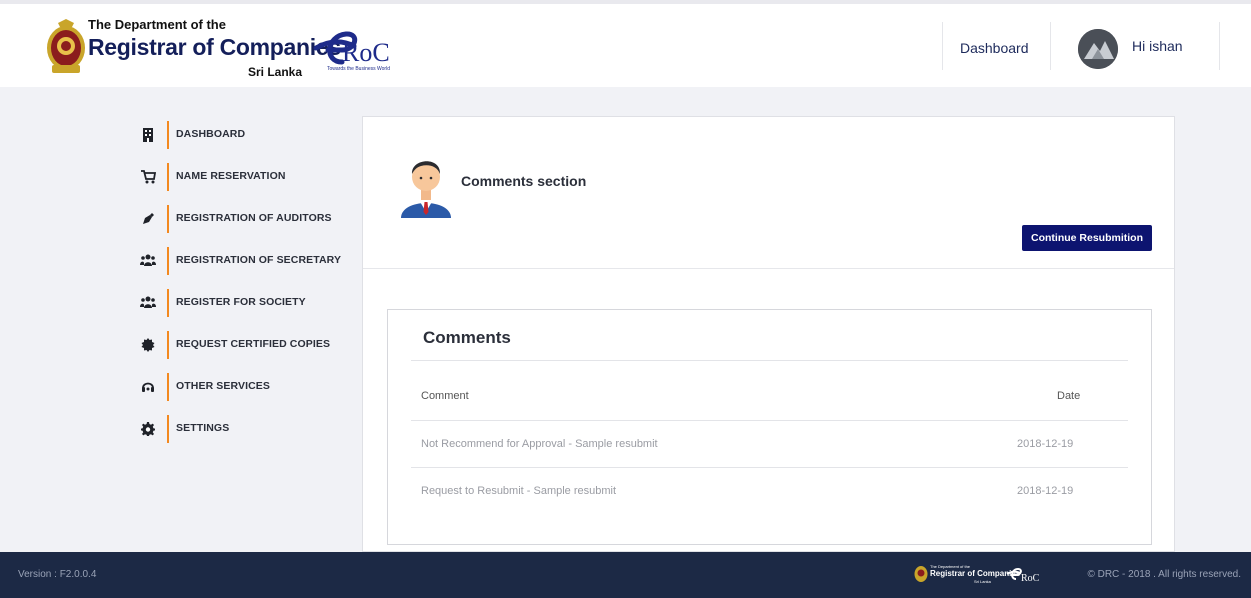  I want to click on cart-icon, so click(148, 178).